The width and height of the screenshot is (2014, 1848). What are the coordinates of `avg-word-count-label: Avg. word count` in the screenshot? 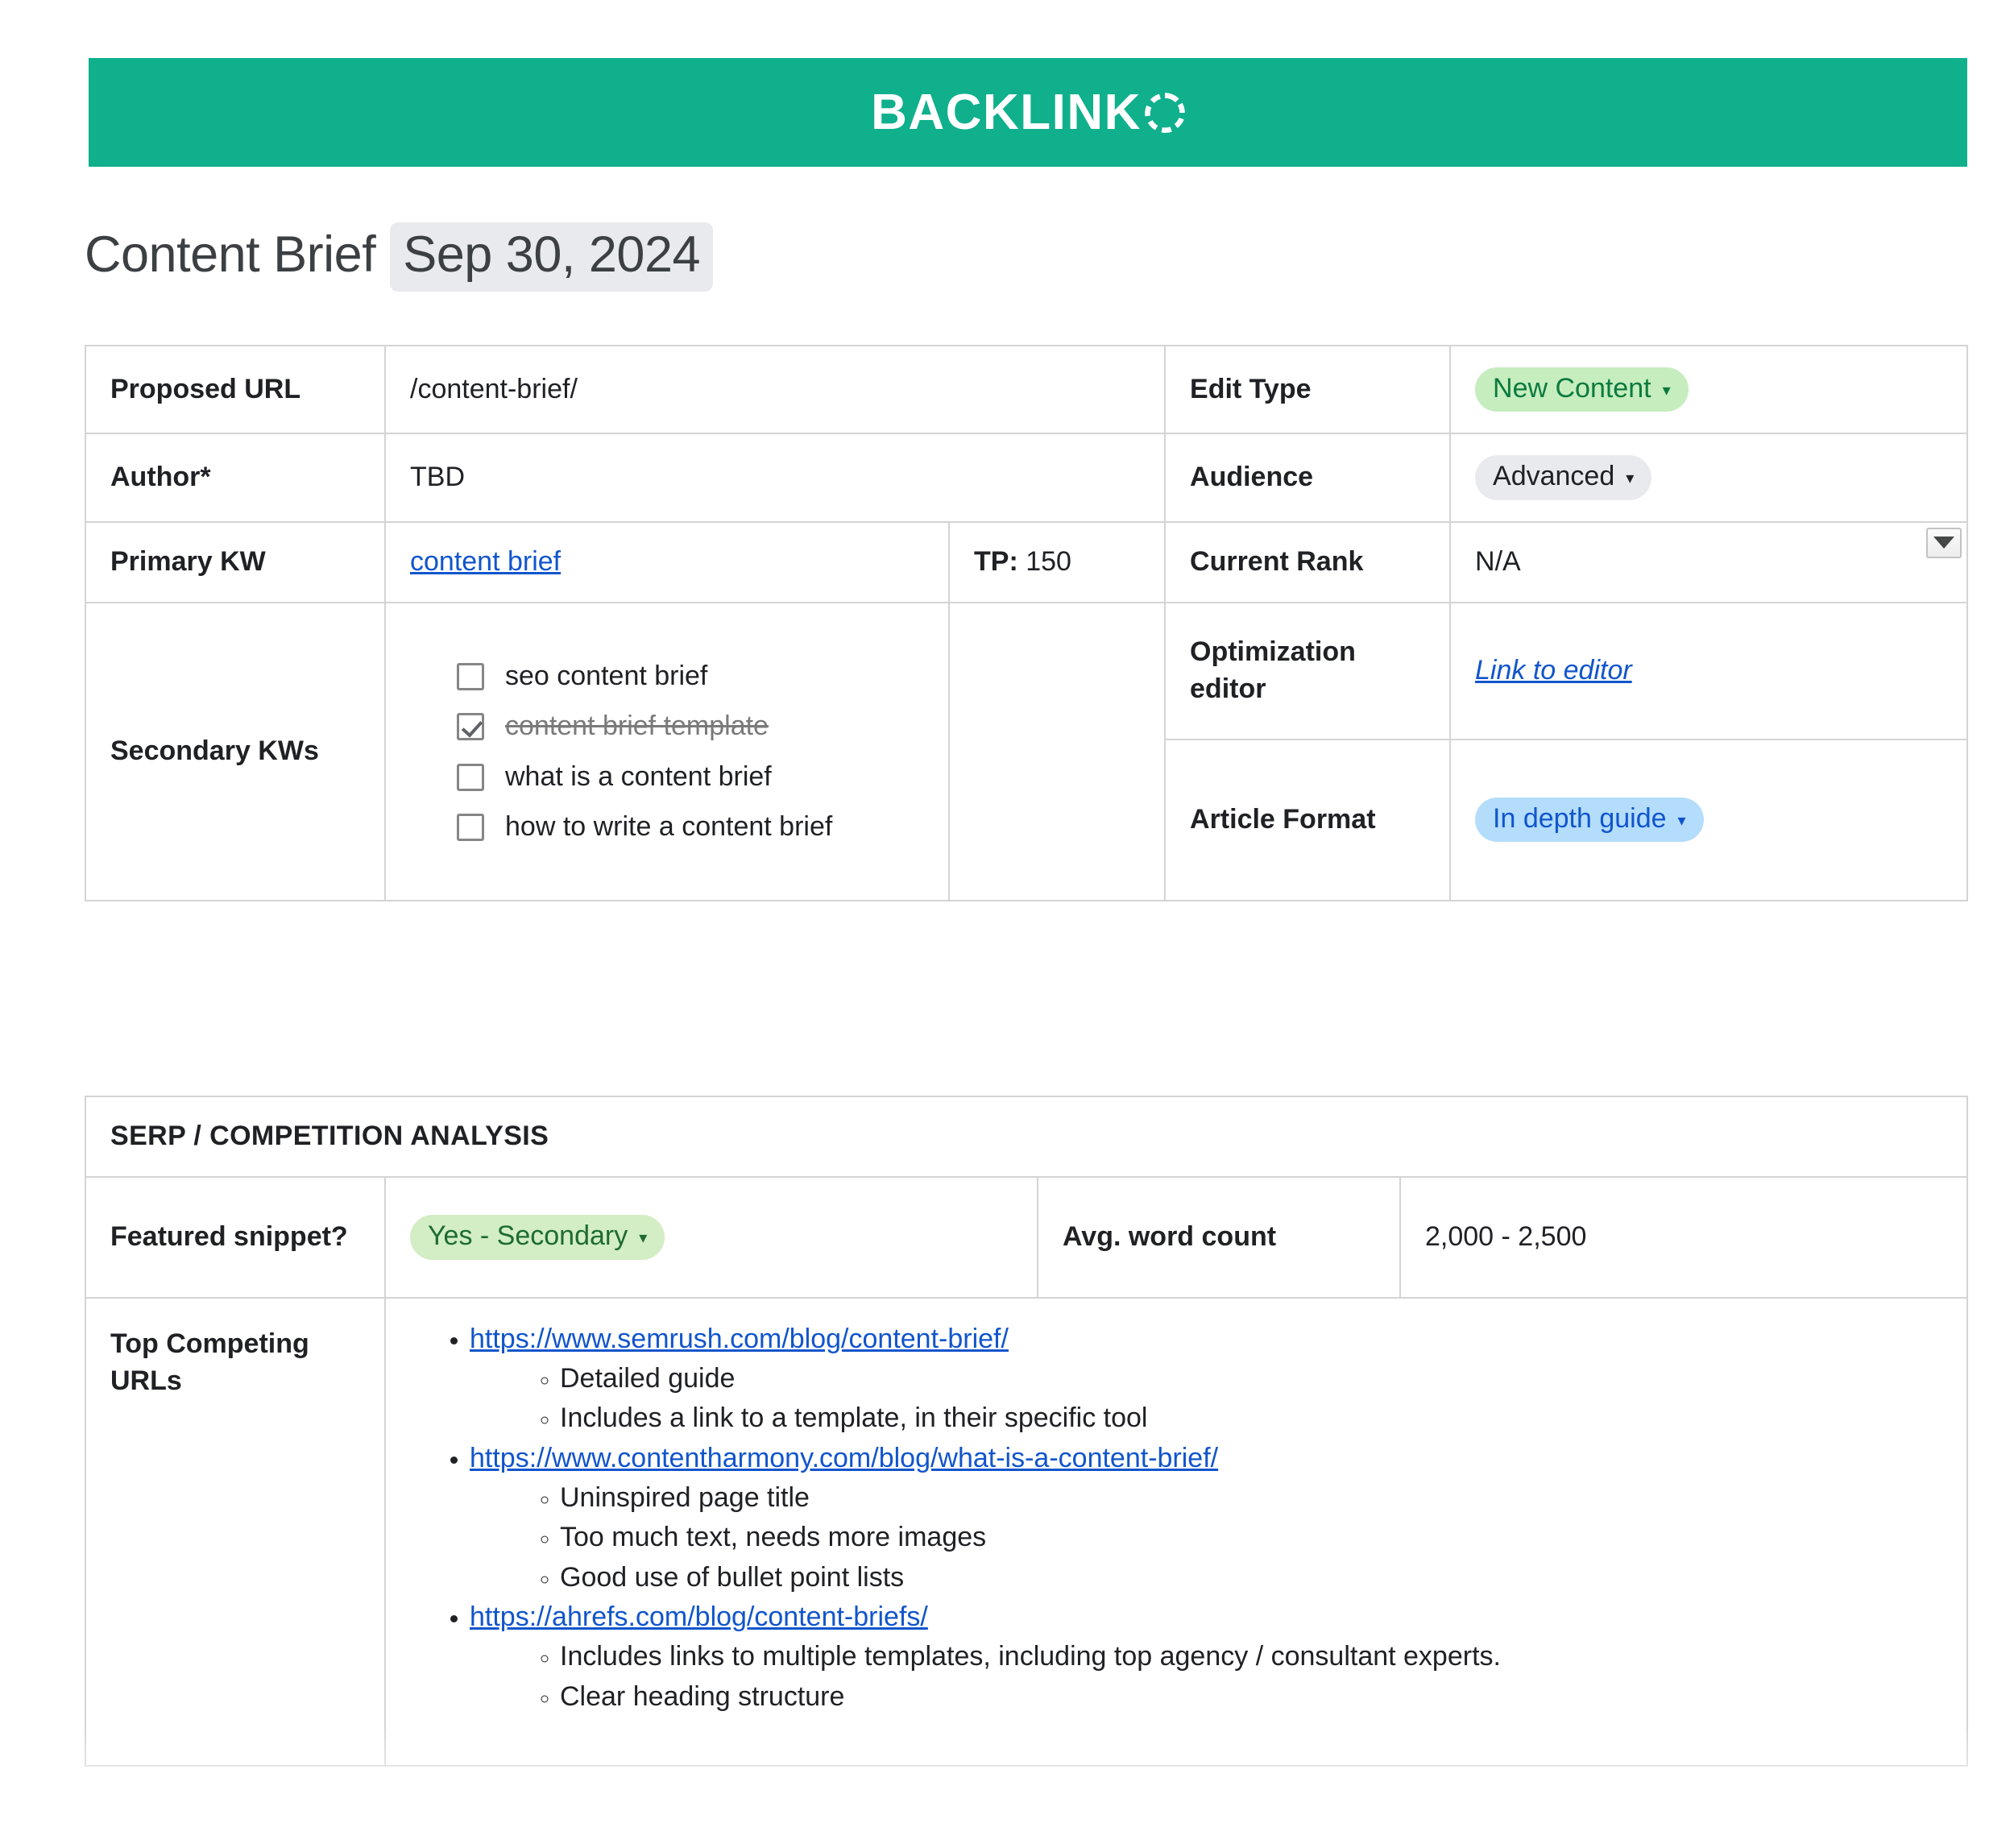 It's located at (1219, 1237).